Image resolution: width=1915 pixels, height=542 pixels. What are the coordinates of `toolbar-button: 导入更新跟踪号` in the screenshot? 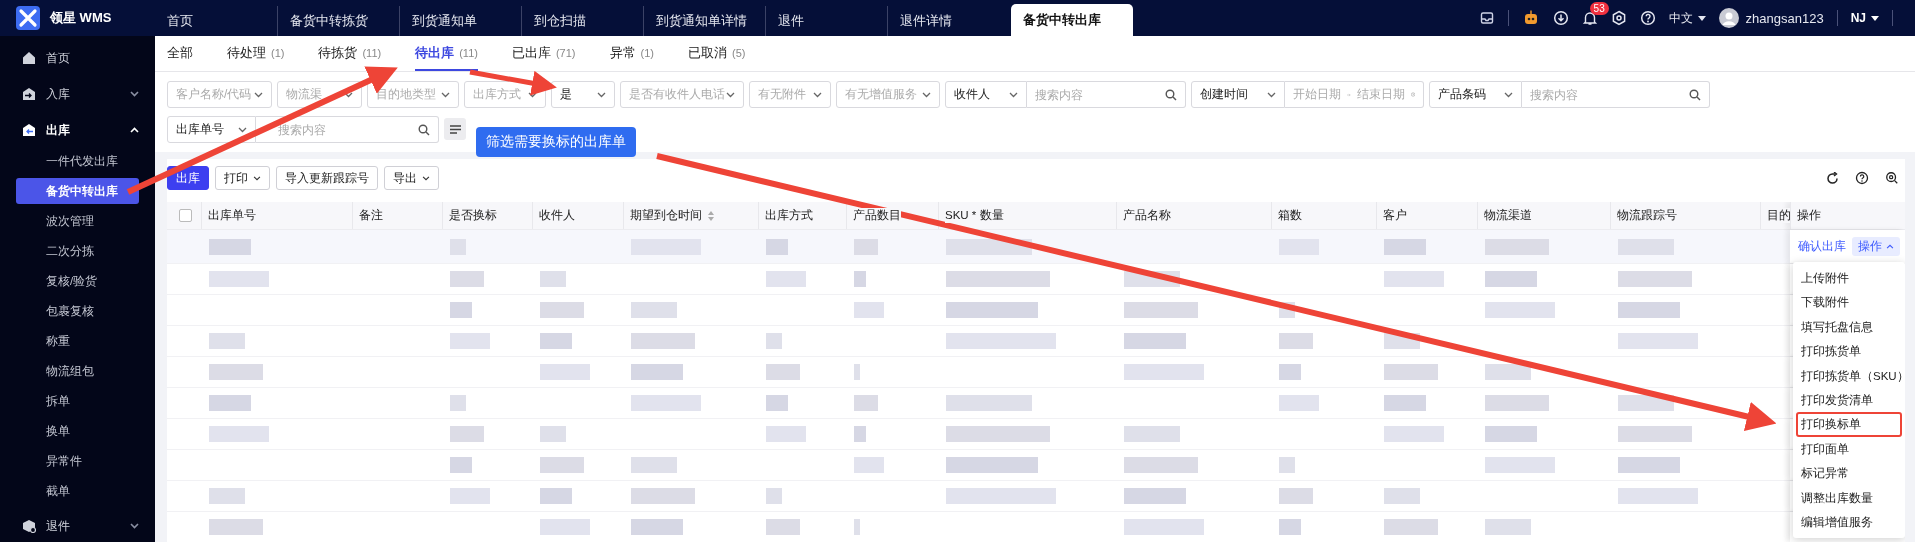 It's located at (327, 178).